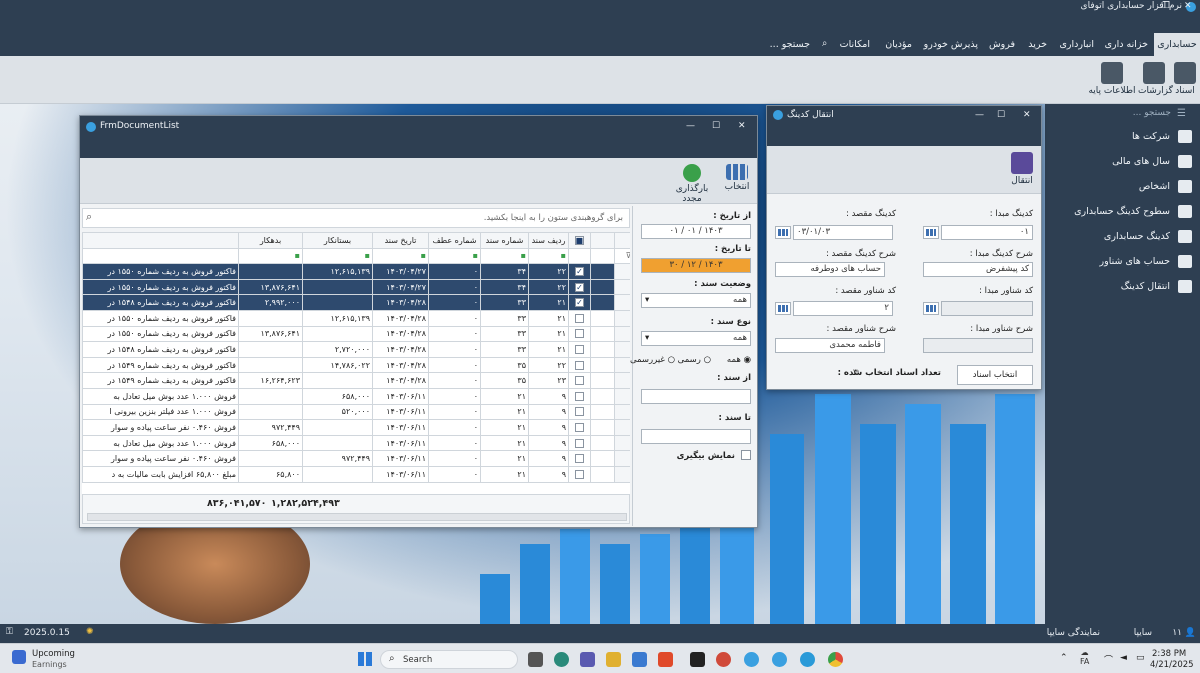 The width and height of the screenshot is (1200, 673). I want to click on reload-button: بارگذاری مجدد, so click(692, 184).